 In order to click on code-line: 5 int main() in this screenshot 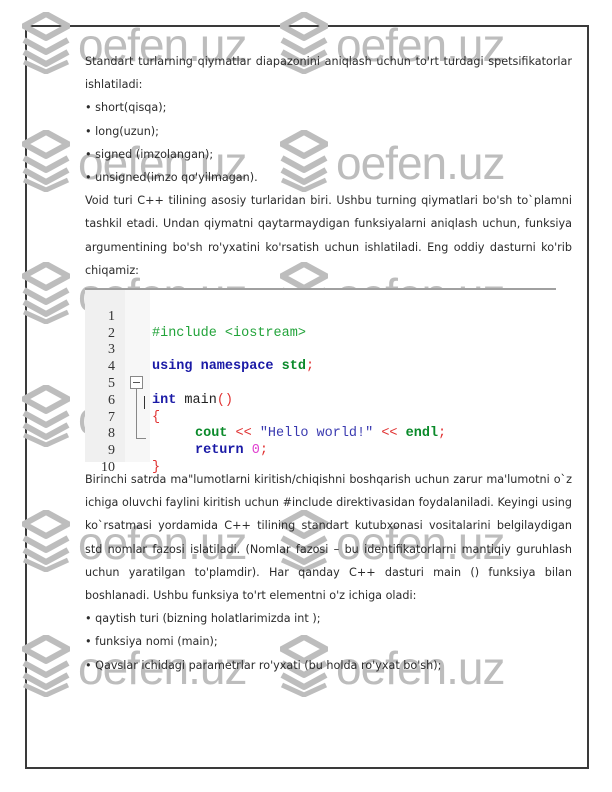, I will do `click(159, 383)`.